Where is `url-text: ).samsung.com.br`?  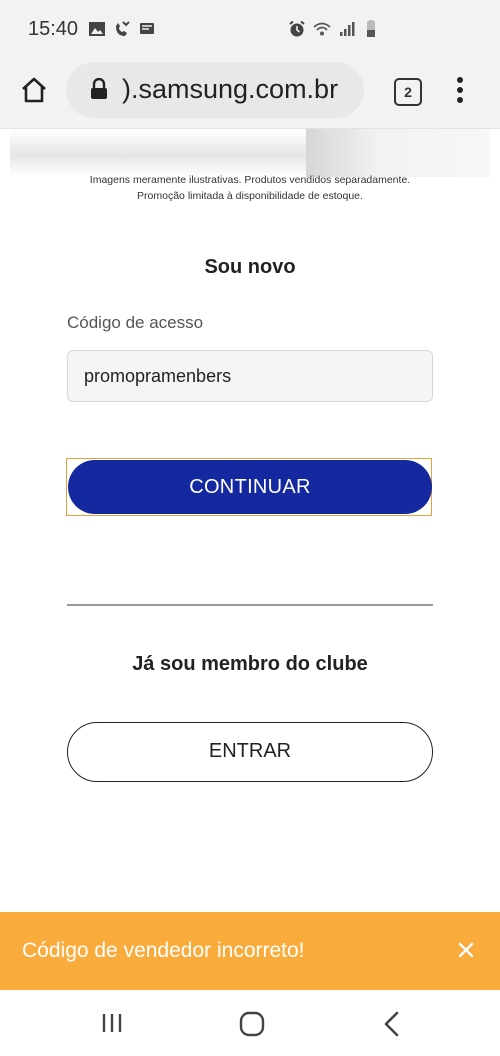 url-text: ).samsung.com.br is located at coordinates (230, 89).